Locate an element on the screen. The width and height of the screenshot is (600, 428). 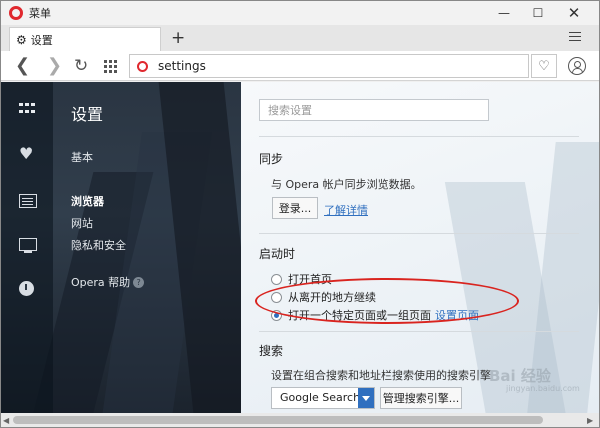
title-bar: 菜单 — ☐ ✕ is located at coordinates (300, 13).